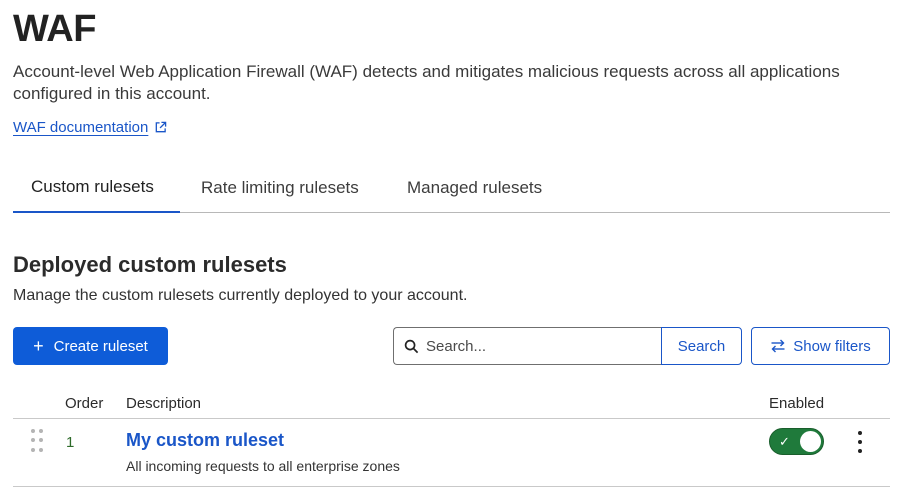 Image resolution: width=900 pixels, height=497 pixels. What do you see at coordinates (164, 403) in the screenshot?
I see `column-description: Description` at bounding box center [164, 403].